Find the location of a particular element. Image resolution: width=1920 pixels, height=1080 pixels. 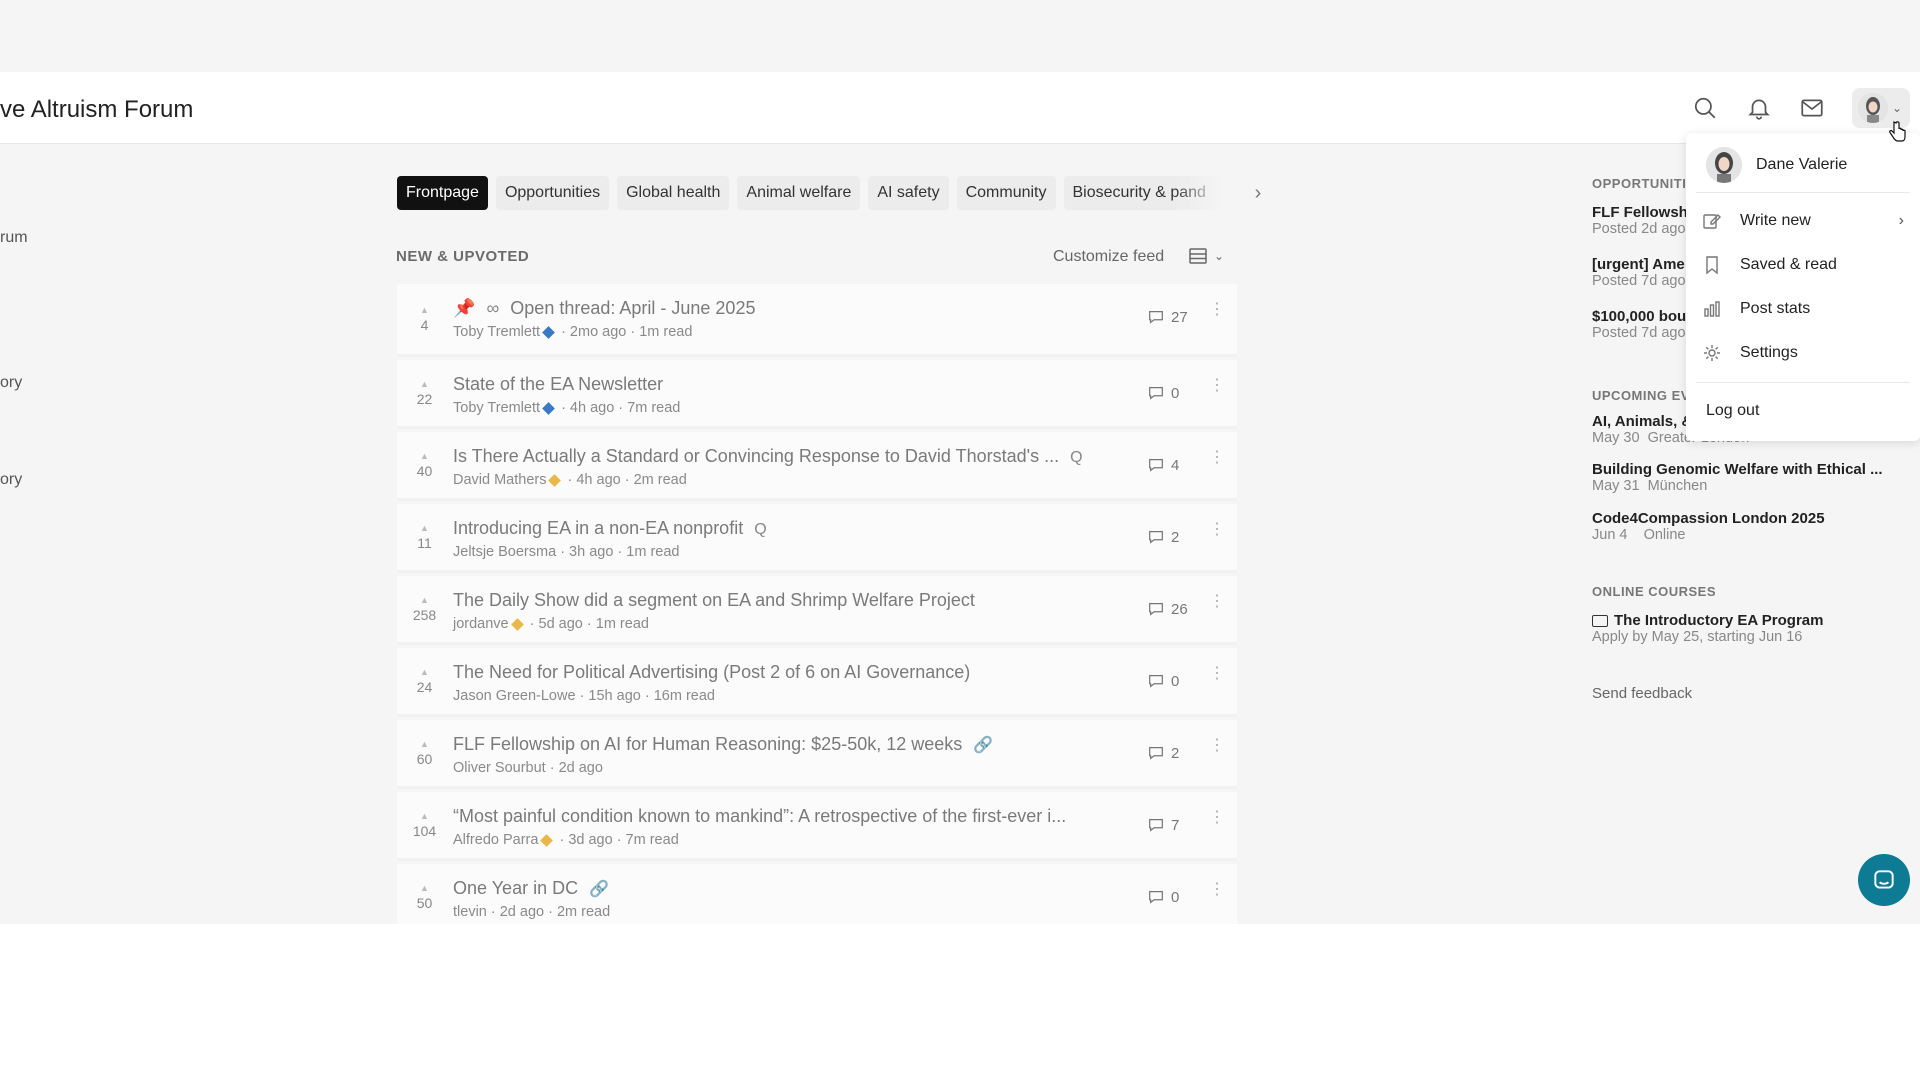

post-title: One Year in DC 🔗 is located at coordinates (531, 888).